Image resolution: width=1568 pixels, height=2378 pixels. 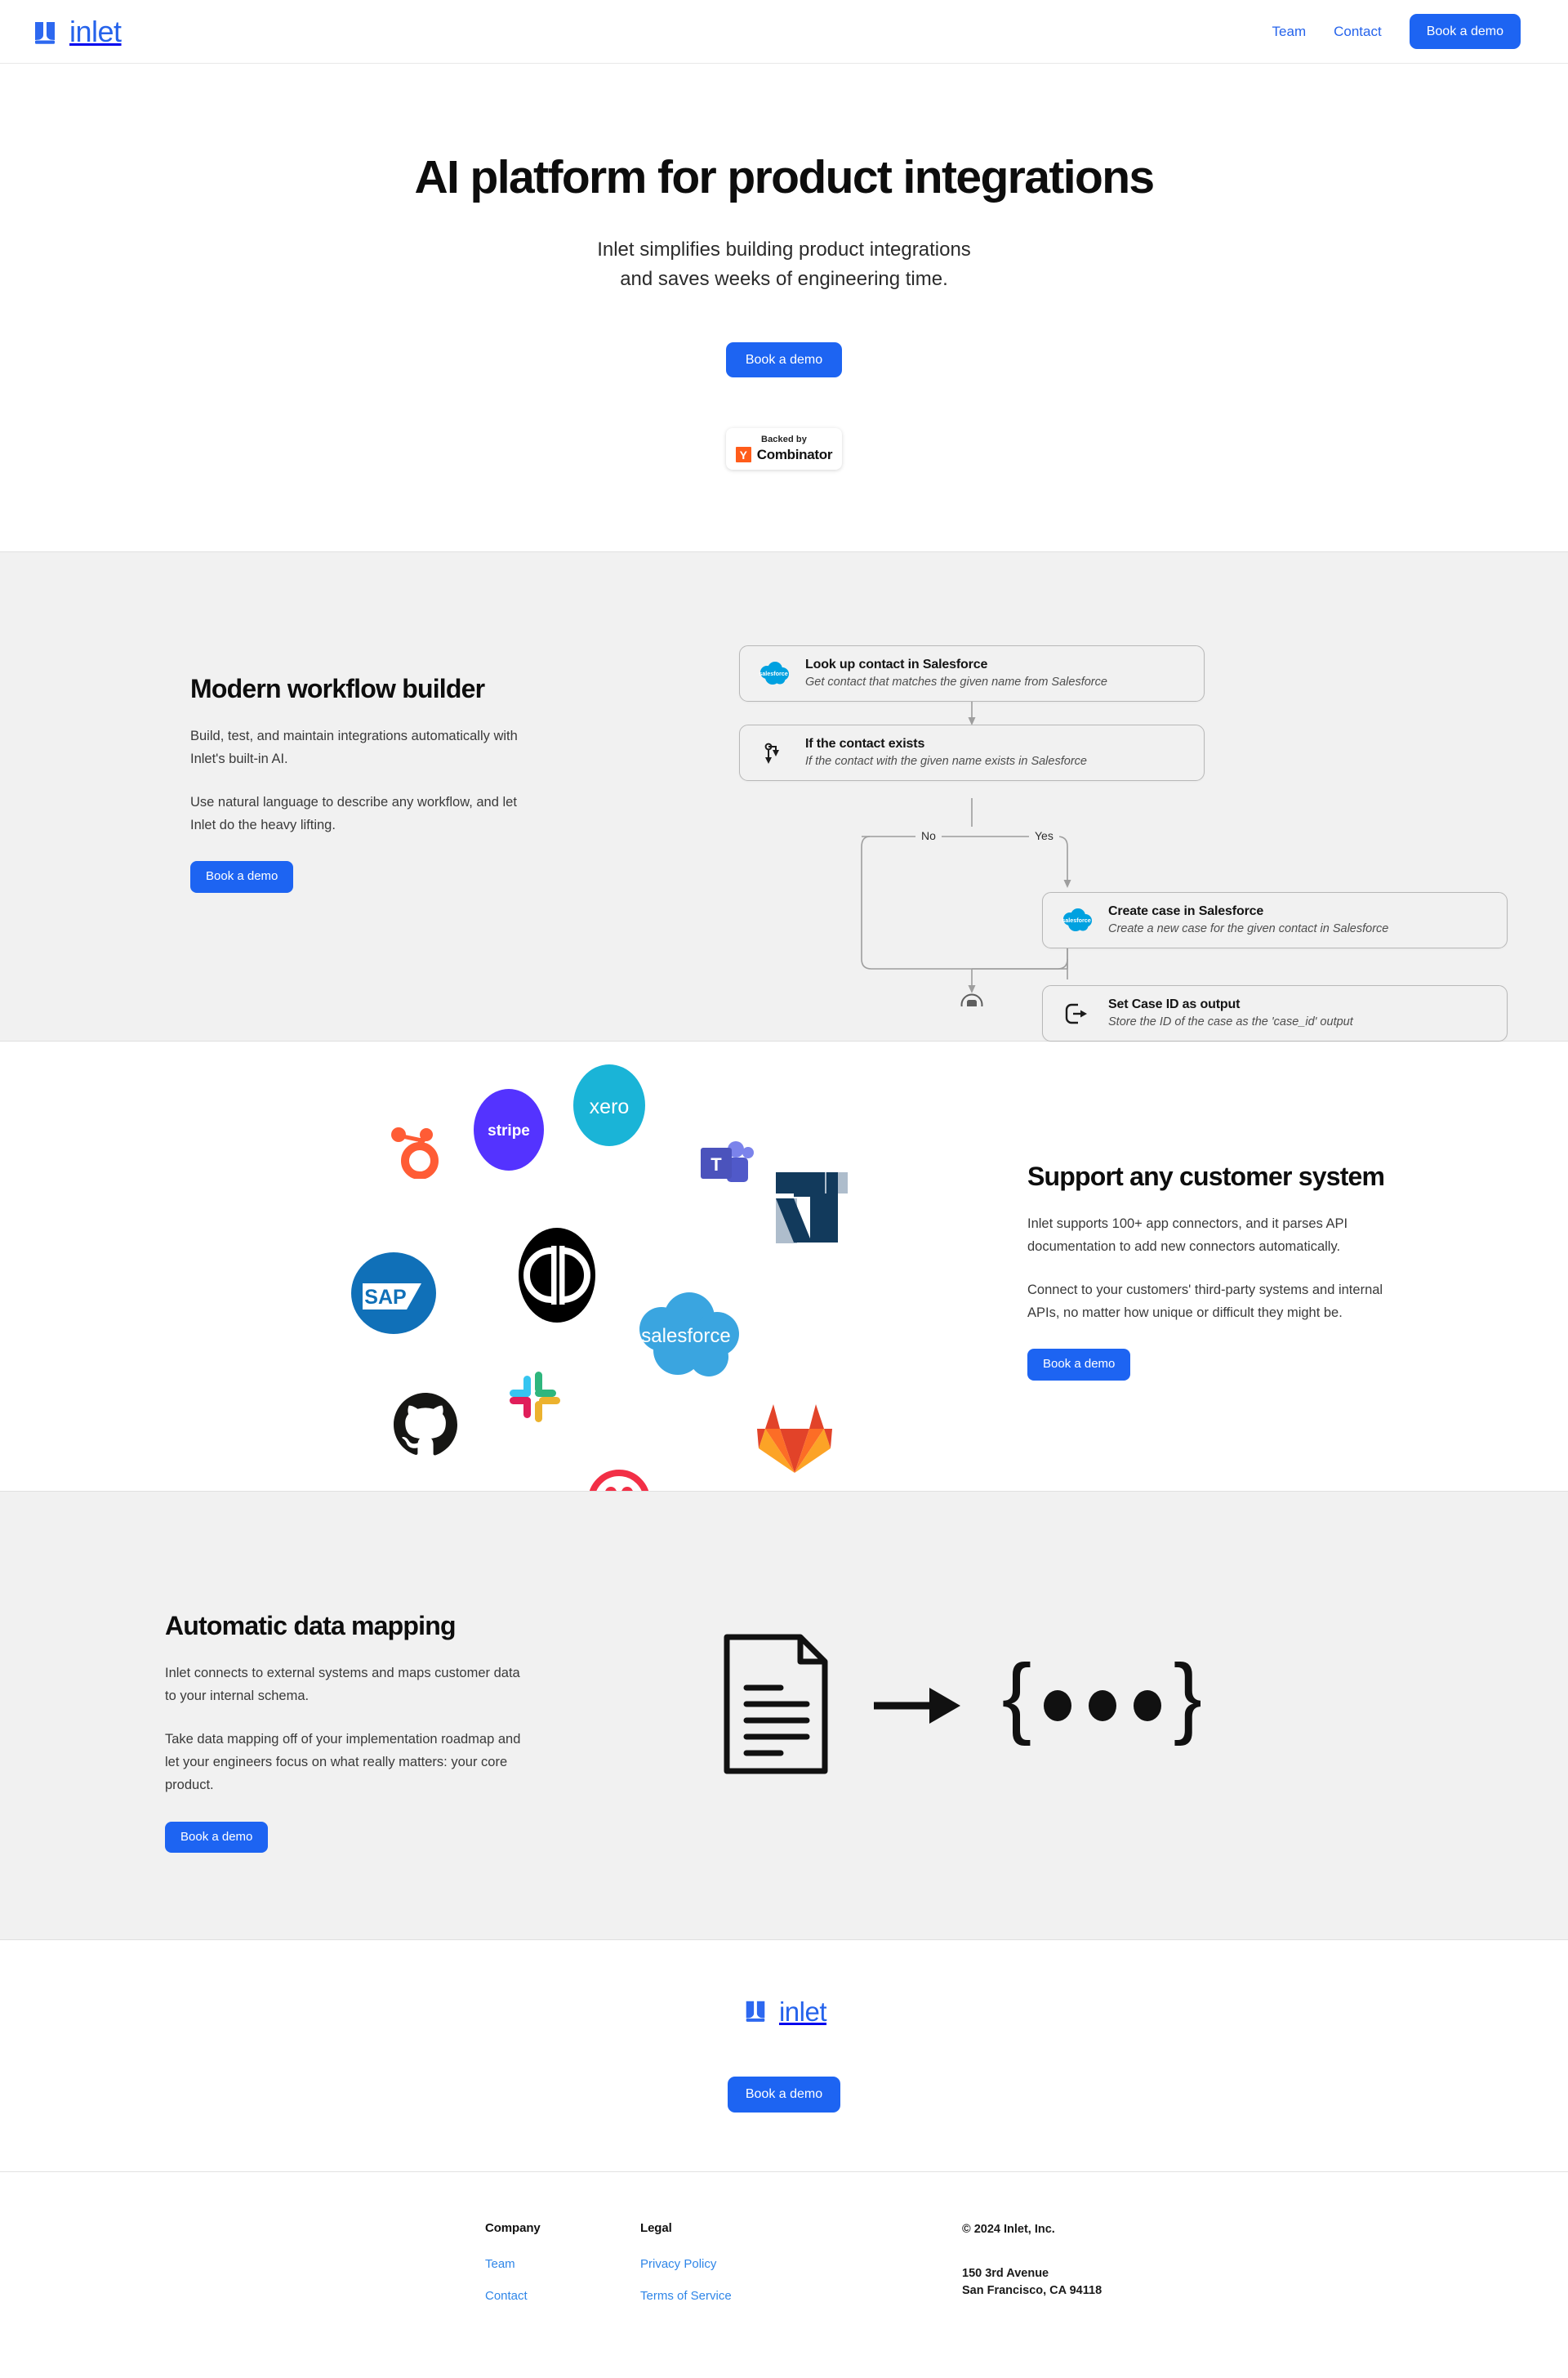 I want to click on footer-legal-heading: Legal, so click(x=656, y=2227).